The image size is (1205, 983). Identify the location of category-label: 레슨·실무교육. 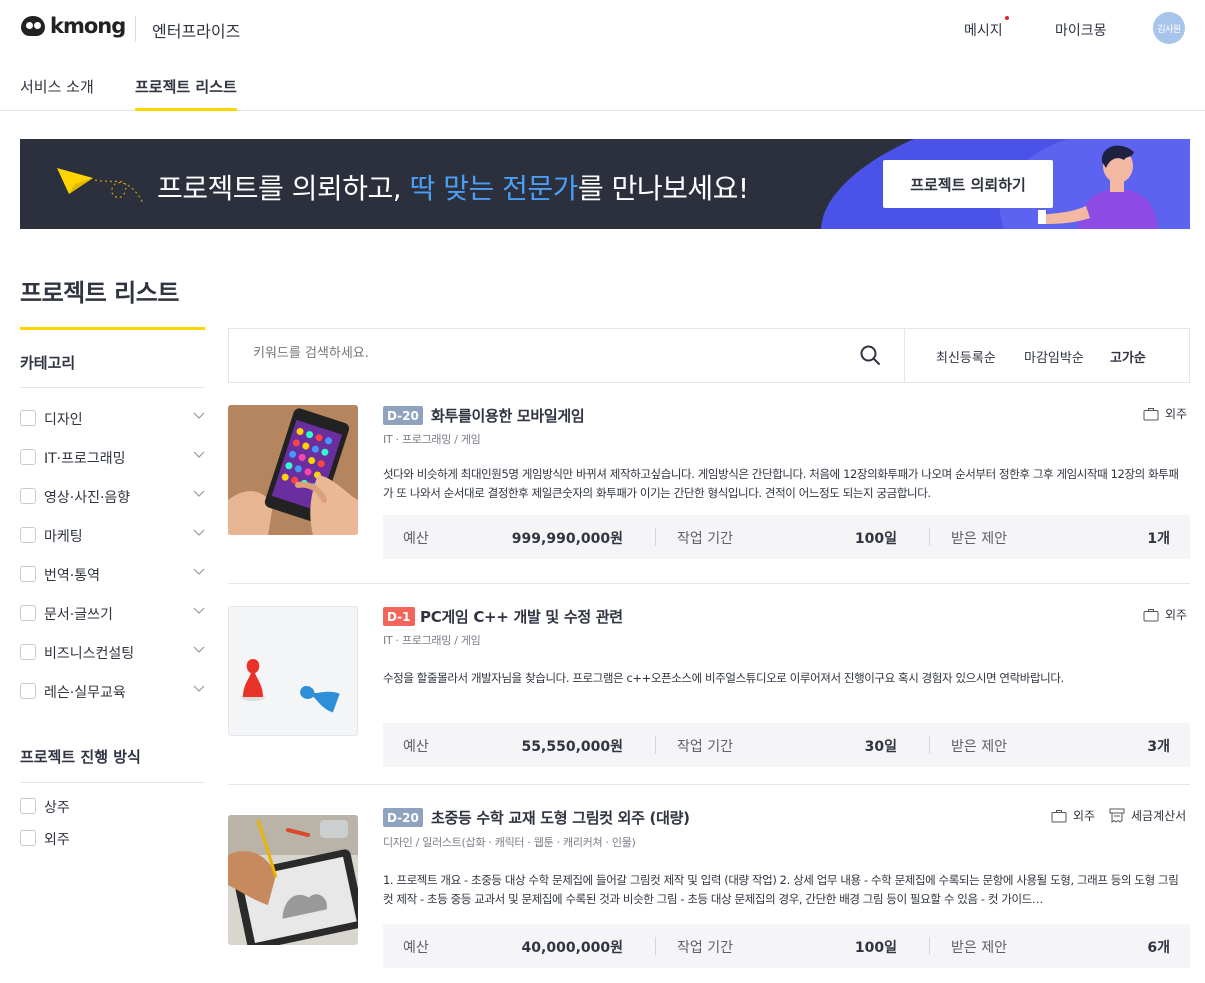
(85, 693).